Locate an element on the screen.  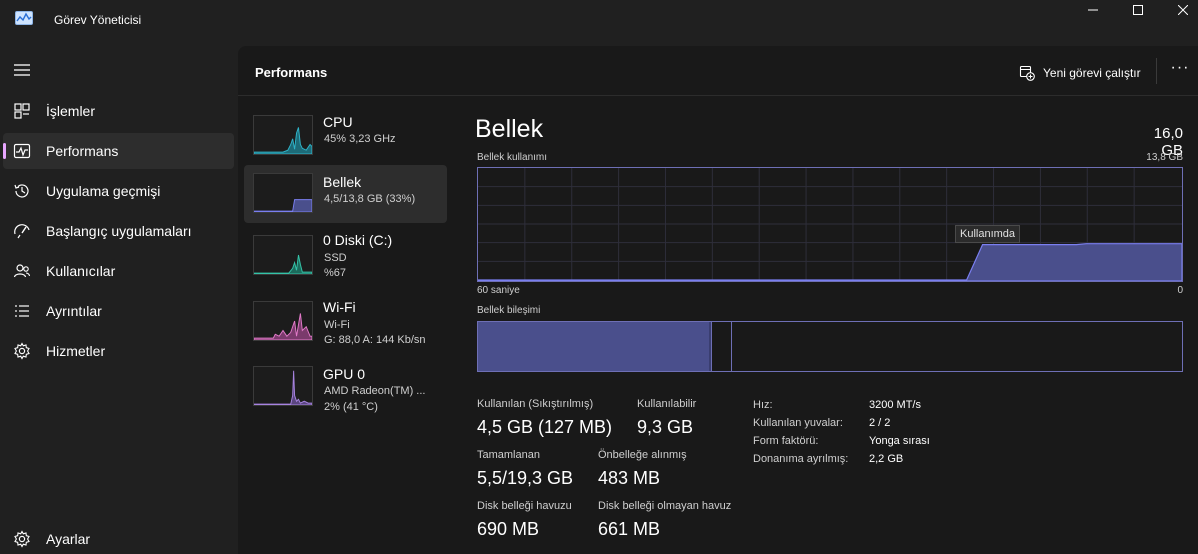
memory-title: Bellek is located at coordinates (509, 129).